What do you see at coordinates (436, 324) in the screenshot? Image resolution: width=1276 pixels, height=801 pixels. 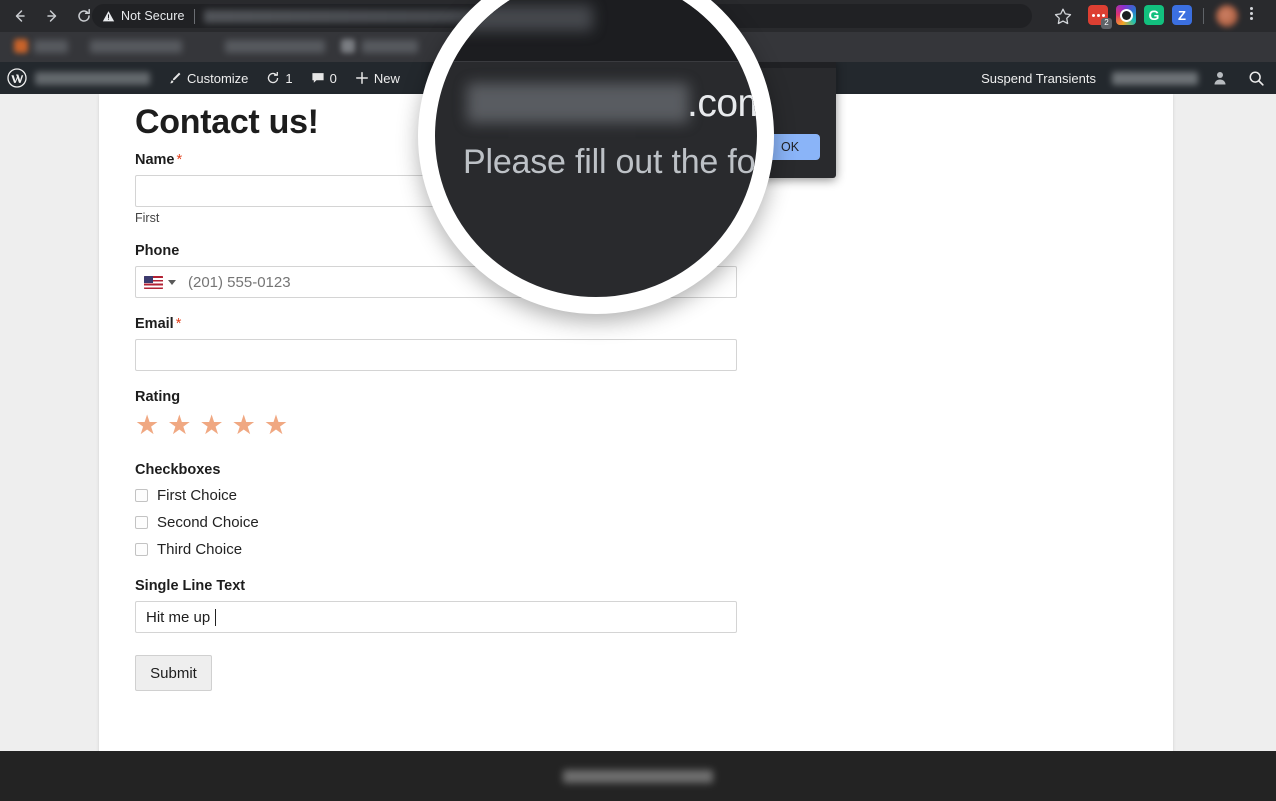 I see `email-label: Email *` at bounding box center [436, 324].